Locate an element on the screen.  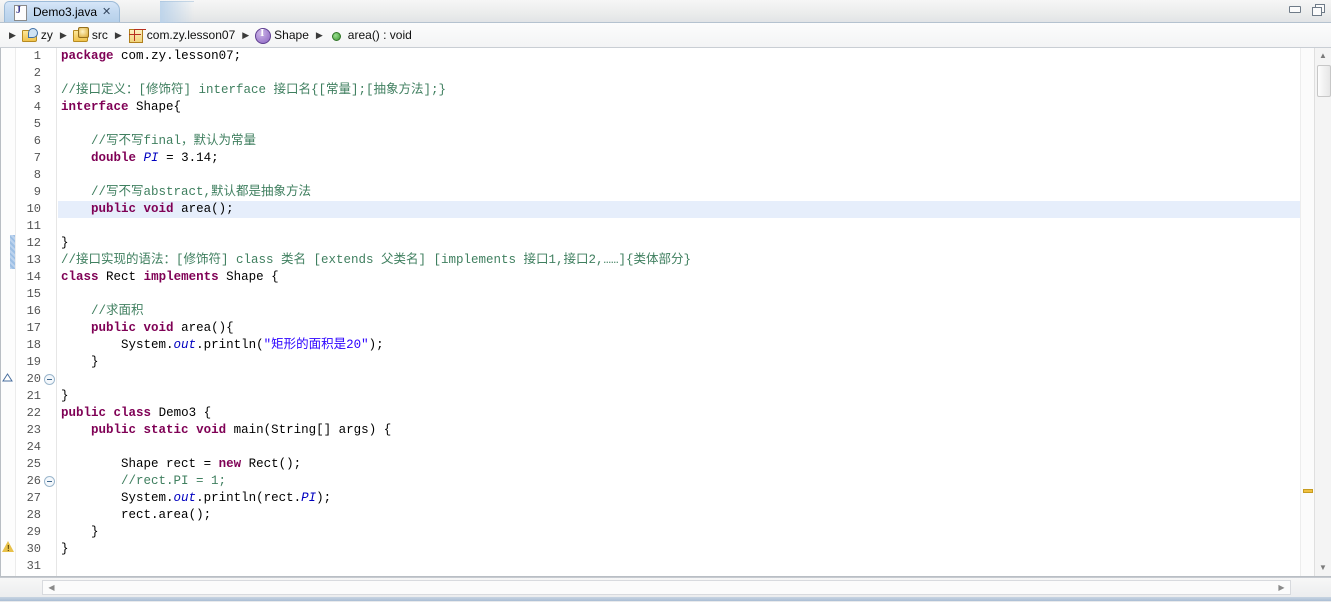
window-bottom-strip is located at coordinates (665, 599).